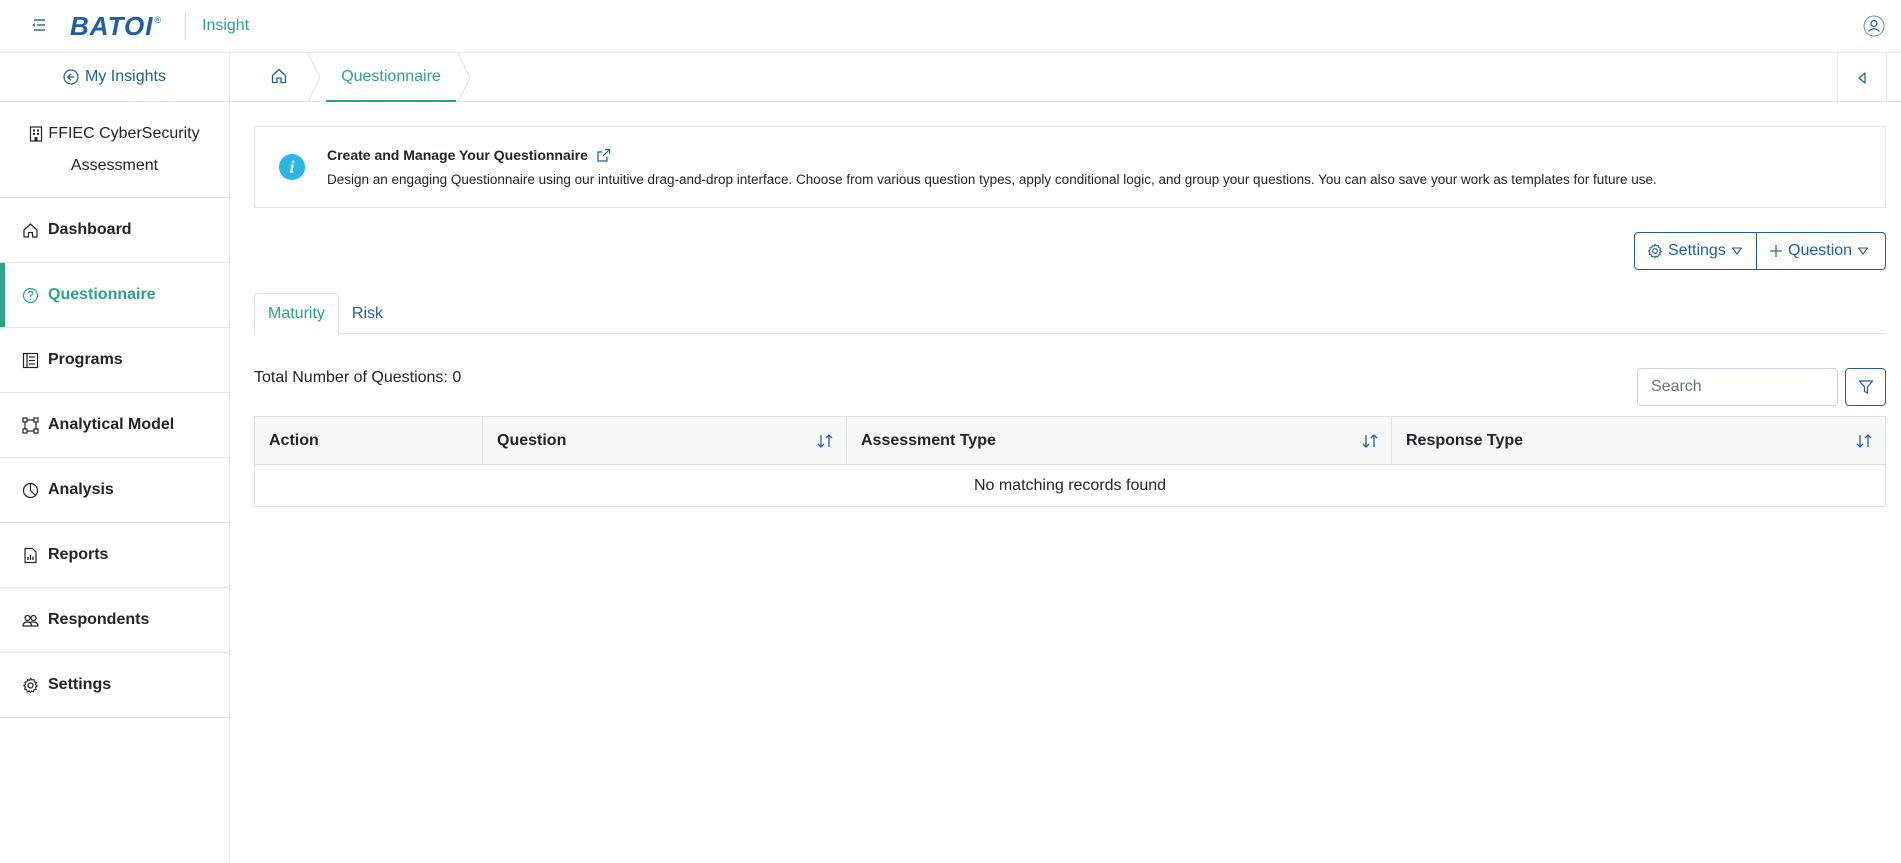 The height and width of the screenshot is (863, 1901). What do you see at coordinates (368, 440) in the screenshot?
I see `column-header-action: Action` at bounding box center [368, 440].